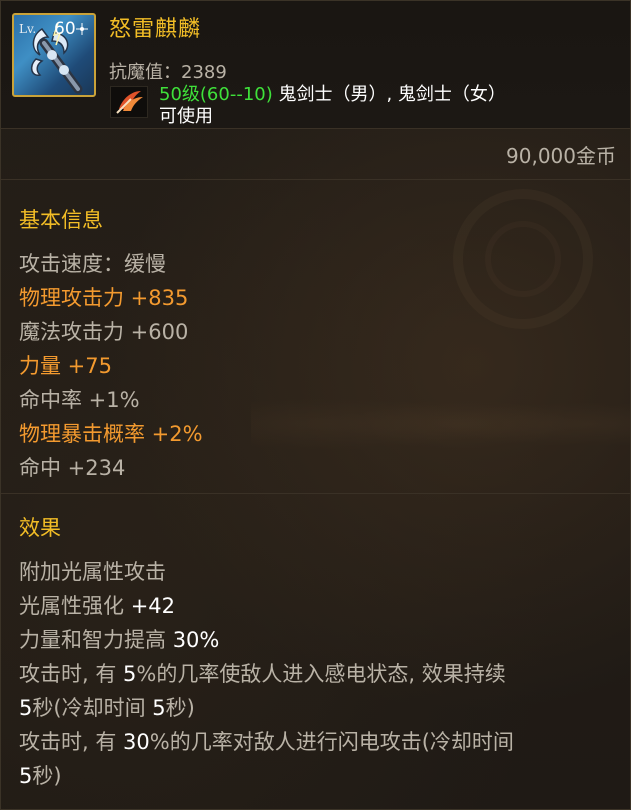 The width and height of the screenshot is (631, 810). I want to click on requirement-classes: 鬼剑士（男）, 鬼剑士（女）, so click(389, 94).